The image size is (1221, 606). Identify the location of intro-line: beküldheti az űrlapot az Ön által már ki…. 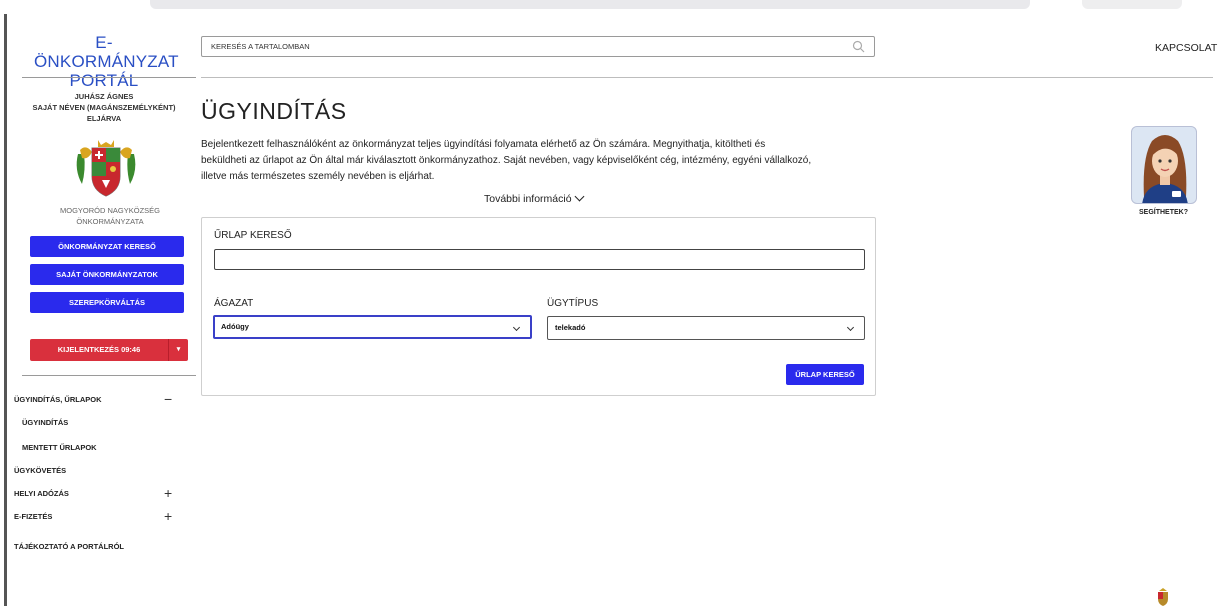
(506, 160).